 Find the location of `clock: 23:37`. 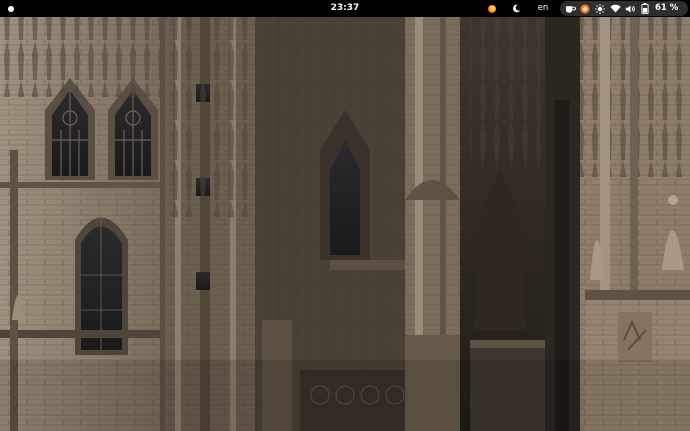

clock: 23:37 is located at coordinates (345, 8).